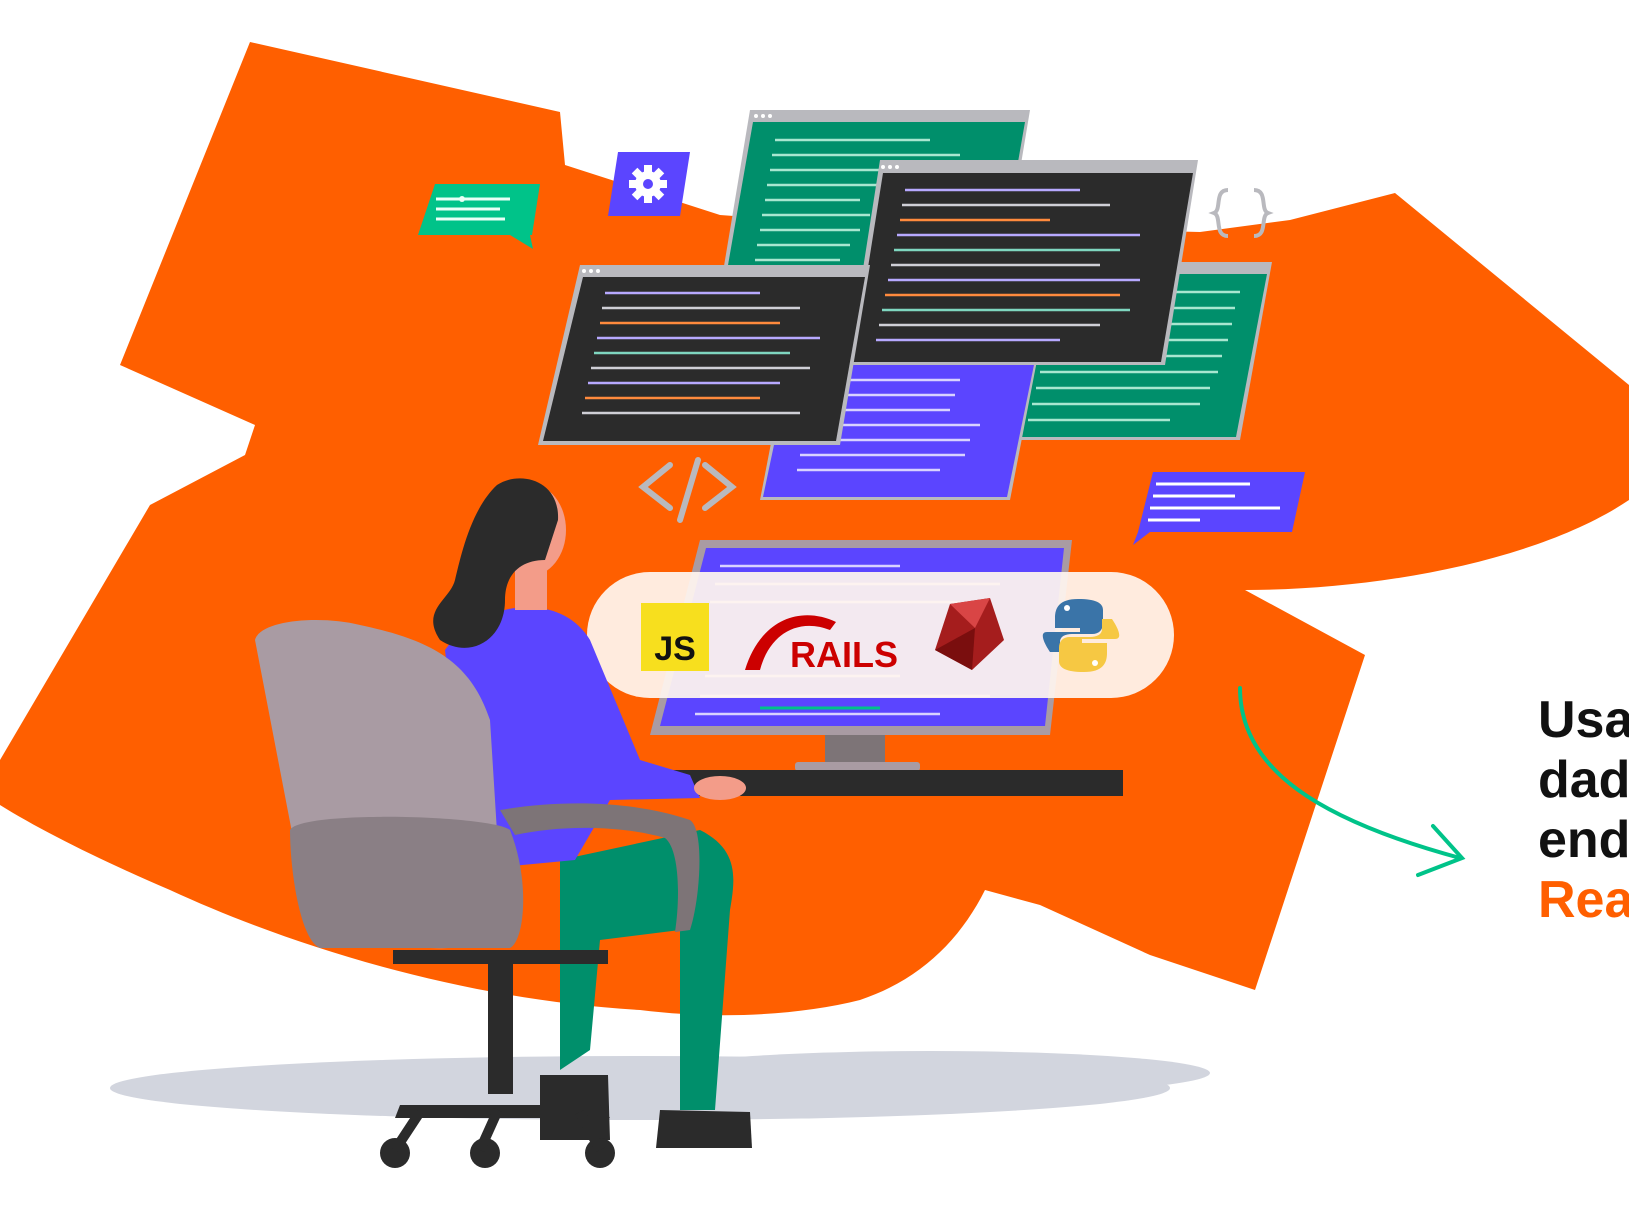 This screenshot has width=1629, height=1206. I want to click on javascript-logo: JS, so click(675, 637).